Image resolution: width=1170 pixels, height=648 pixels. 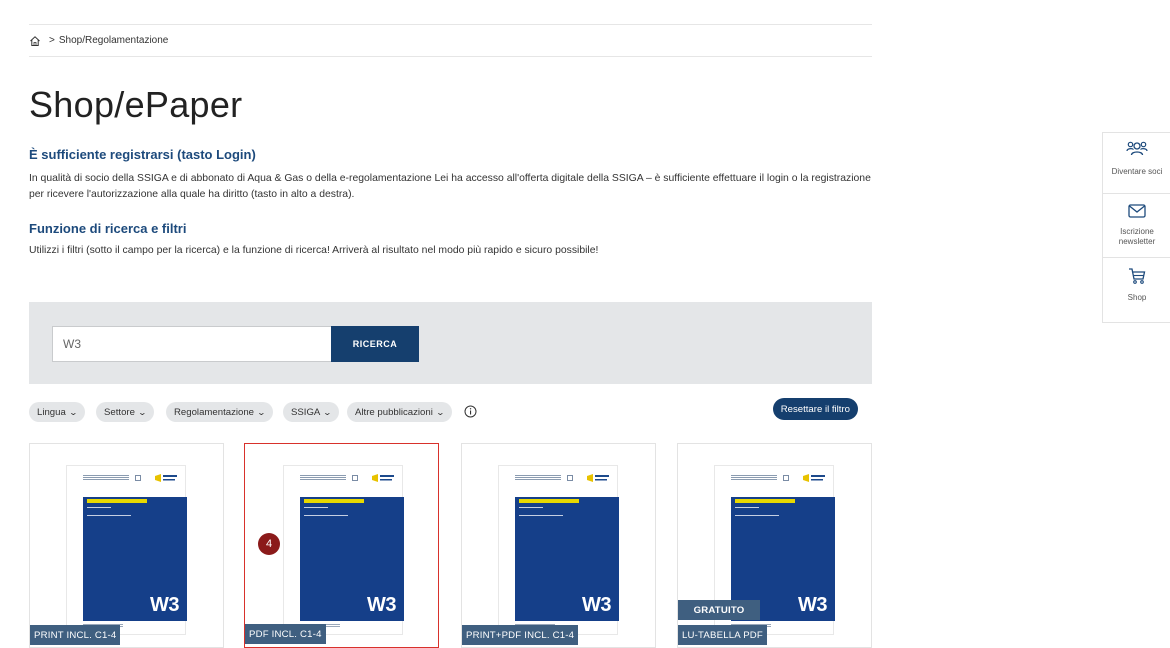 I want to click on filter-lingua: Lingua ⌄, so click(x=57, y=412).